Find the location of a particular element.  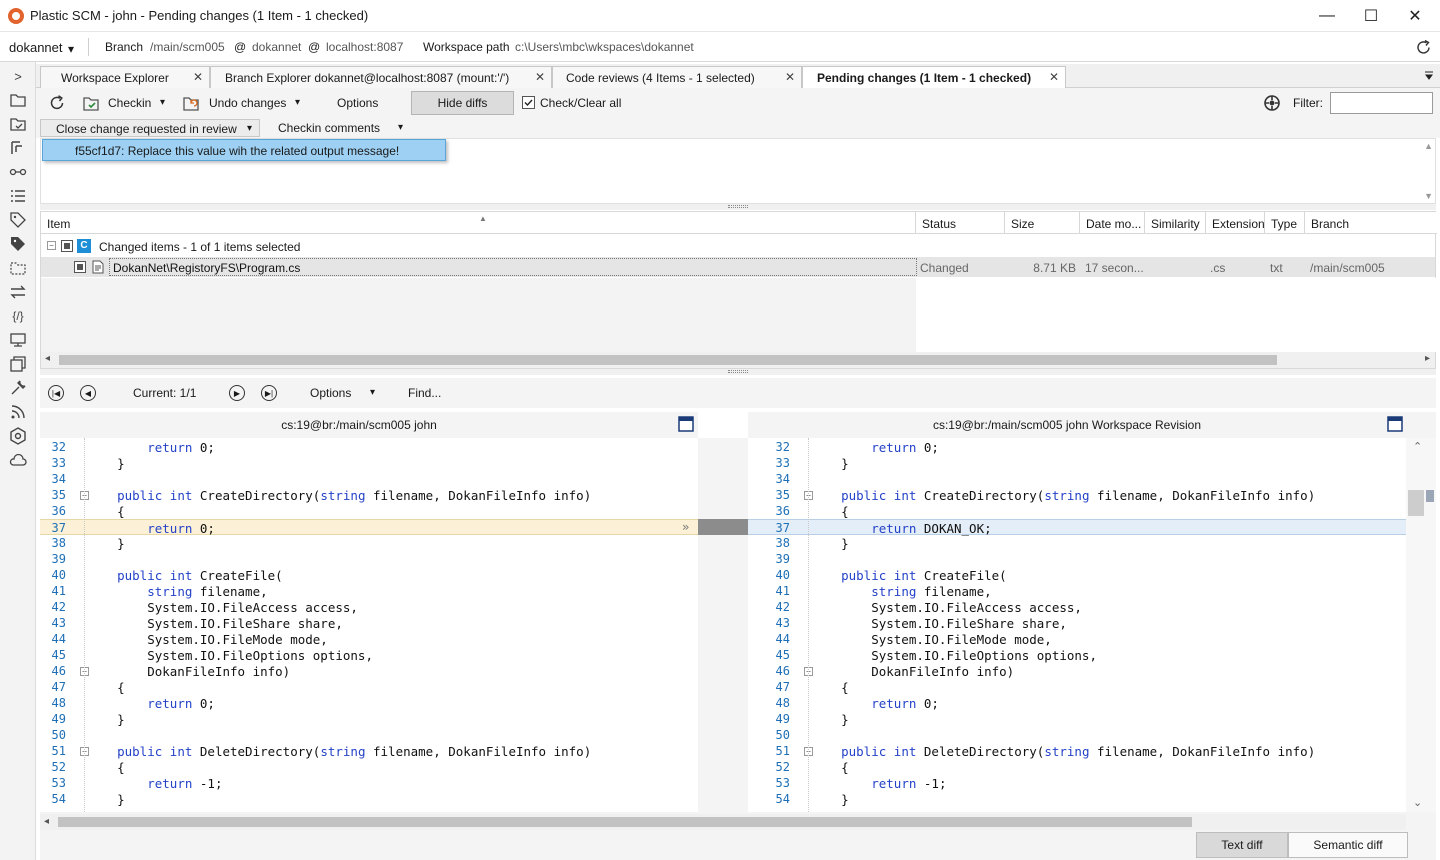

diff-options-button: Options is located at coordinates (330, 393).